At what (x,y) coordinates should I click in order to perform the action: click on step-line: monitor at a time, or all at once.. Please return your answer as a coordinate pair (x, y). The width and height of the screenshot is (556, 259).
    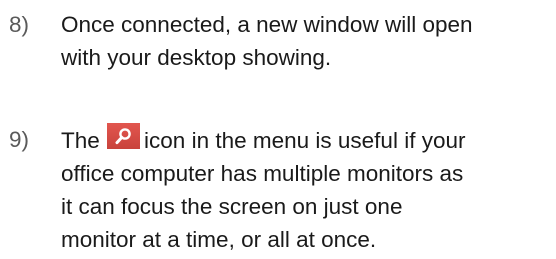
    Looking at the image, I should click on (219, 239).